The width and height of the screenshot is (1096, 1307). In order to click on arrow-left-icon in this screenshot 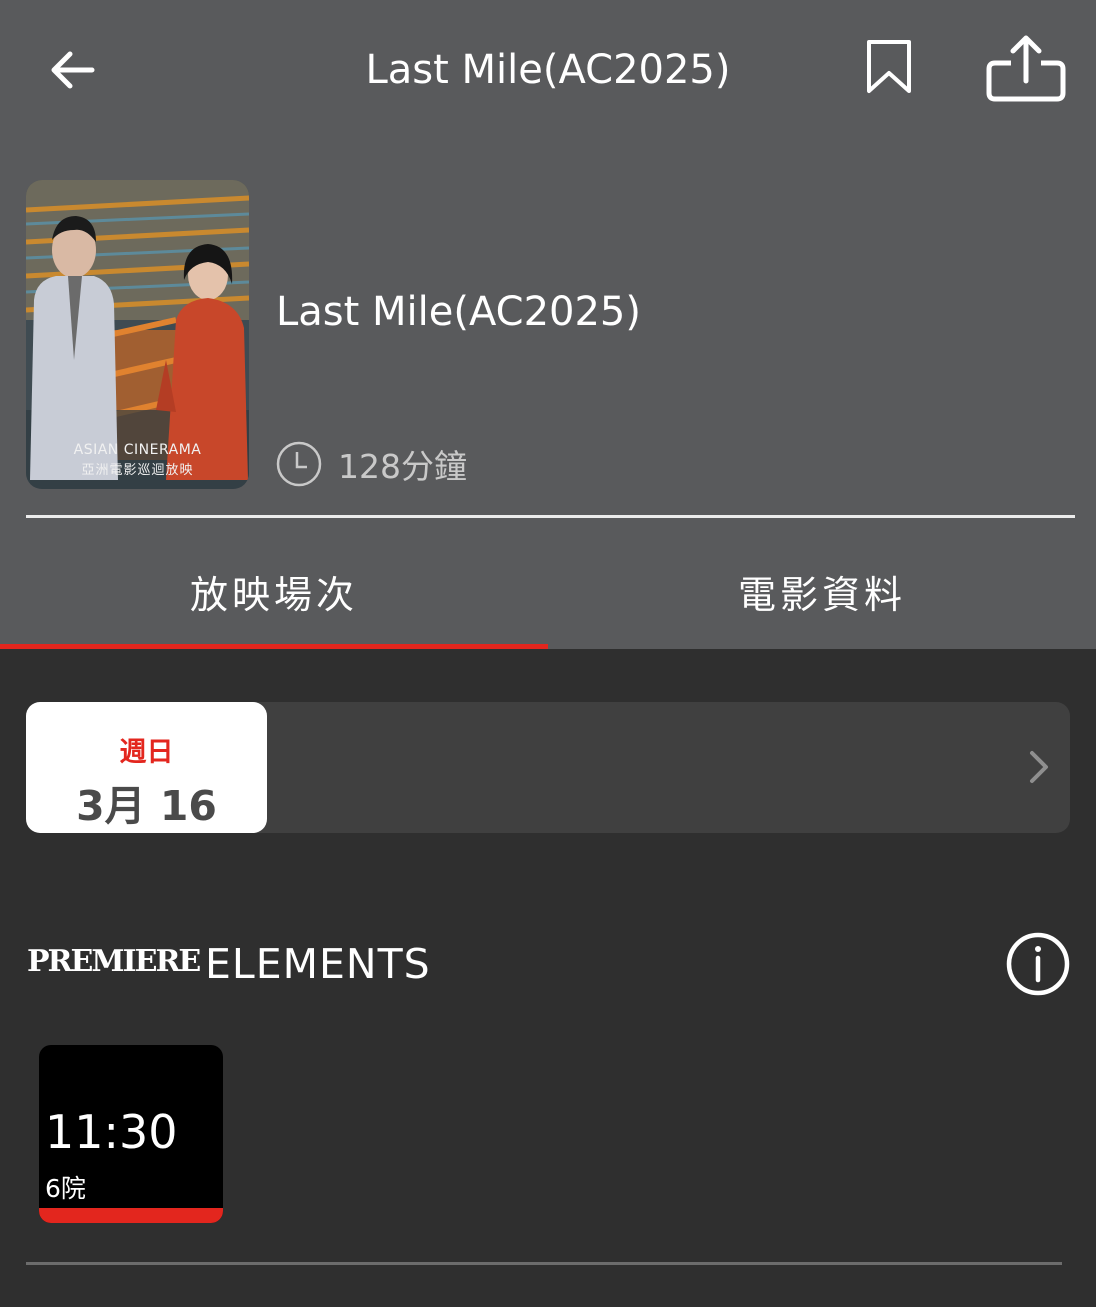, I will do `click(73, 70)`.